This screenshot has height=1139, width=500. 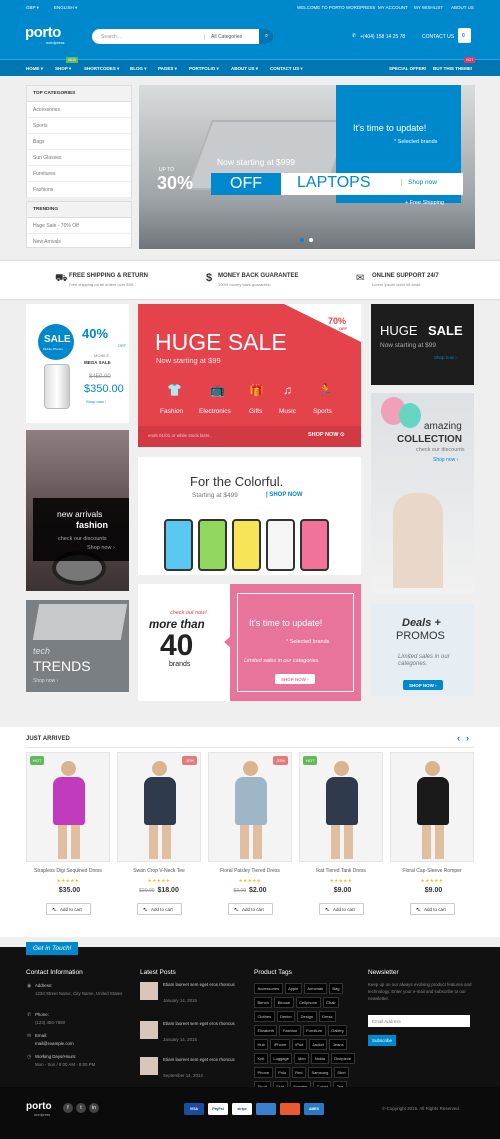 I want to click on tag-item: iPod, so click(x=299, y=1044).